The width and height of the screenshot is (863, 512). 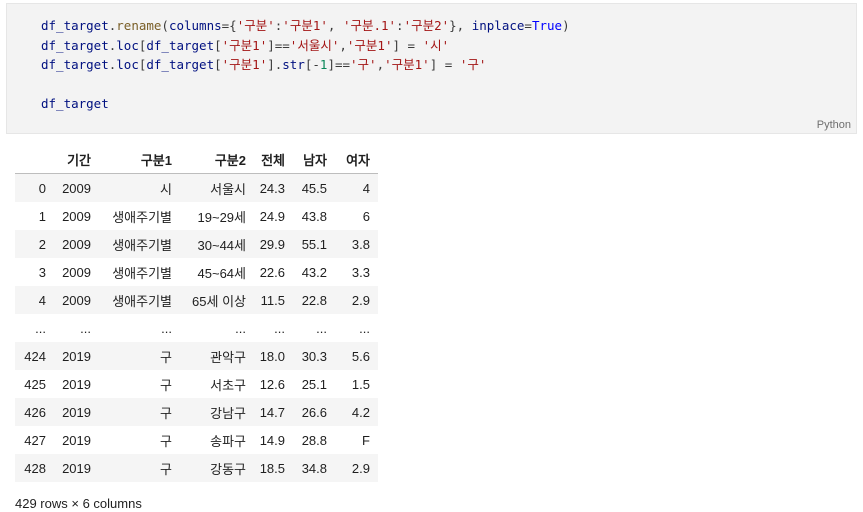 What do you see at coordinates (228, 189) in the screenshot?
I see `table-cell: 서울시` at bounding box center [228, 189].